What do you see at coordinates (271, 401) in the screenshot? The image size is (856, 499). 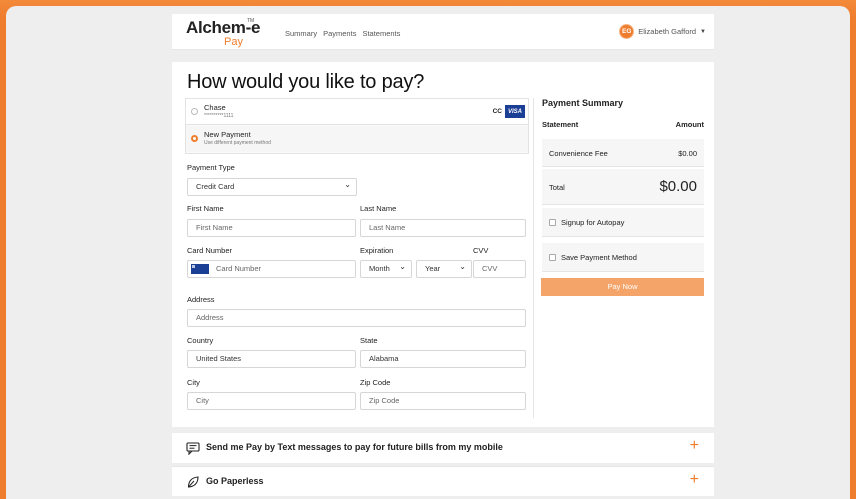 I see `city-input: City` at bounding box center [271, 401].